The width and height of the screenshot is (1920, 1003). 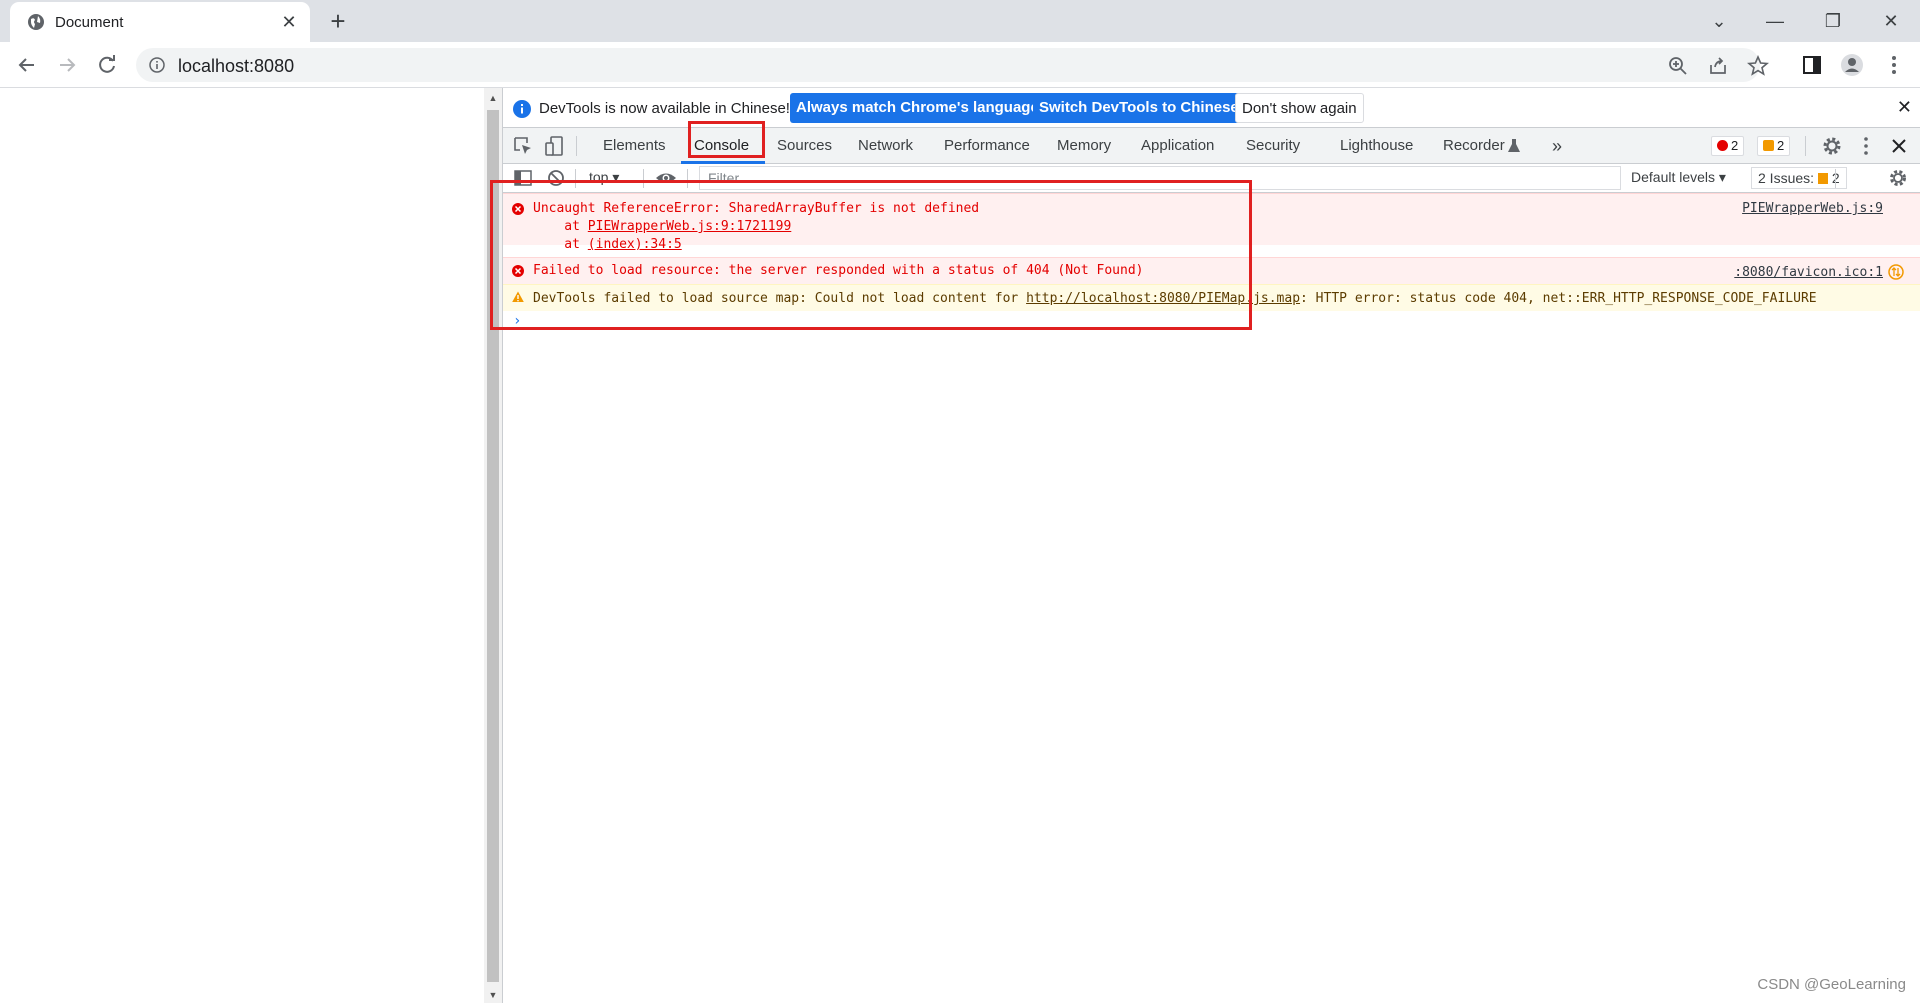 I want to click on infobar-message: DevTools is now available in Chinese!, so click(x=664, y=108).